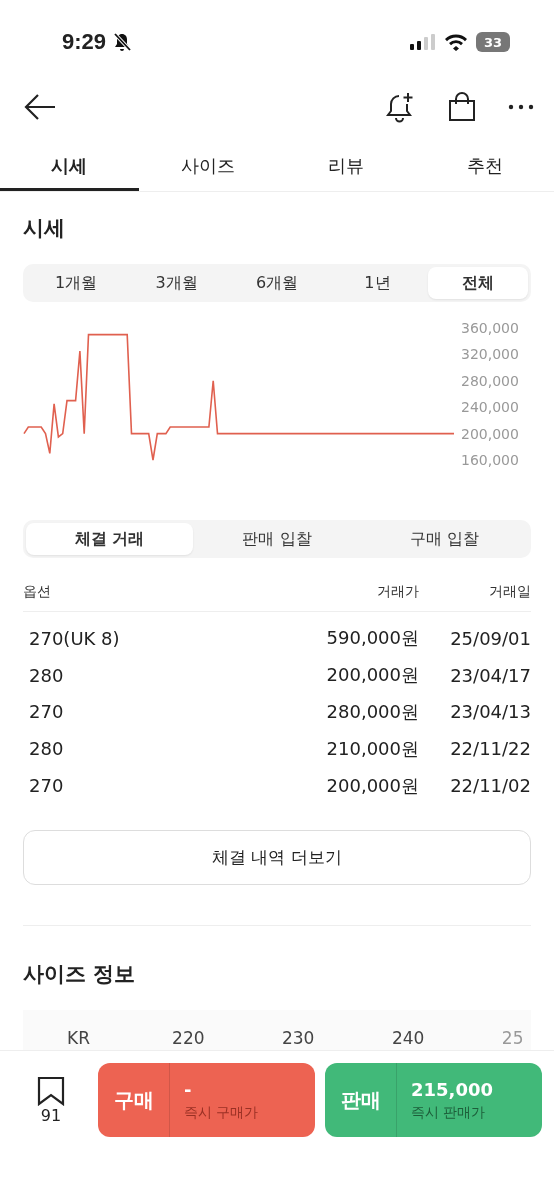 Image resolution: width=554 pixels, height=1200 pixels. I want to click on table-cell-text: 23/04/17, so click(490, 675).